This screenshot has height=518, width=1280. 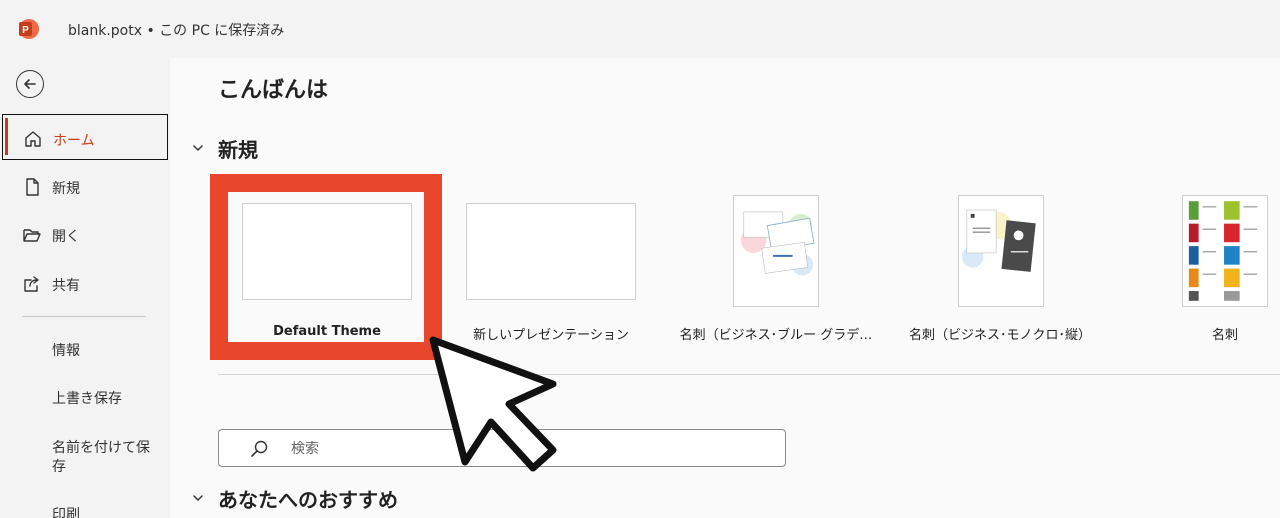 I want to click on svg-text: P, so click(x=25, y=30).